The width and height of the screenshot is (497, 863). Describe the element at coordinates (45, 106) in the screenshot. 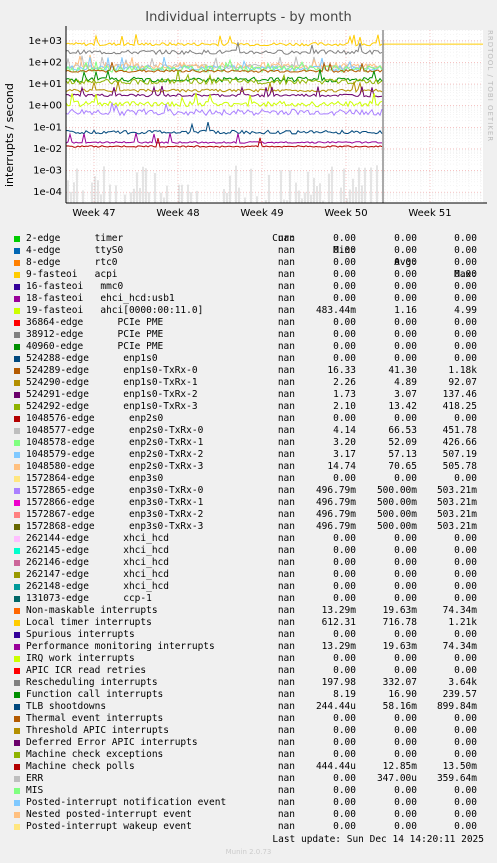

I see `y-tick-label: 1e+00` at that location.